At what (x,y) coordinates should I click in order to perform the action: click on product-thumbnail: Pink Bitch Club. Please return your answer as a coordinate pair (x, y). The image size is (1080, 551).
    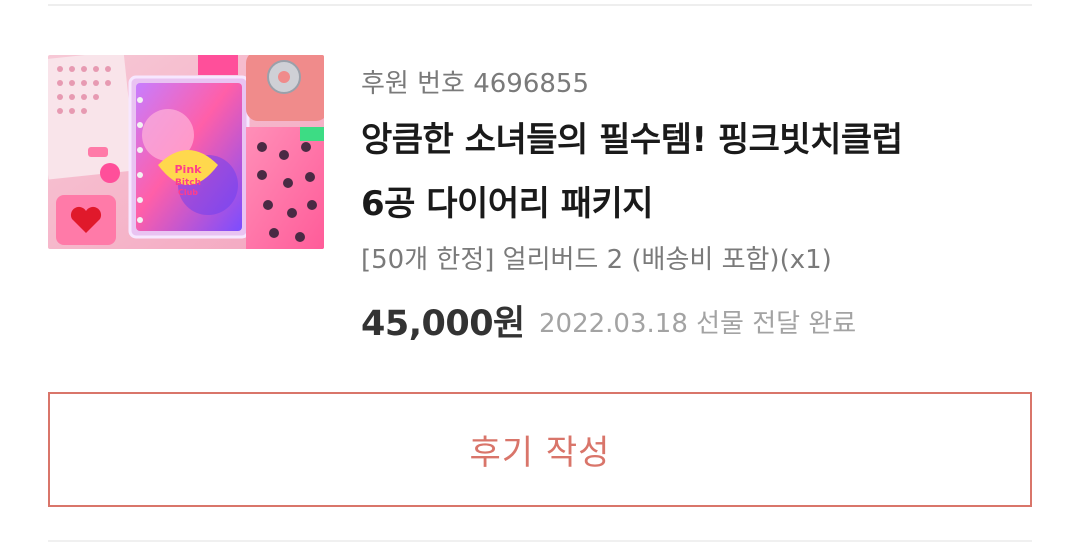
    Looking at the image, I should click on (186, 152).